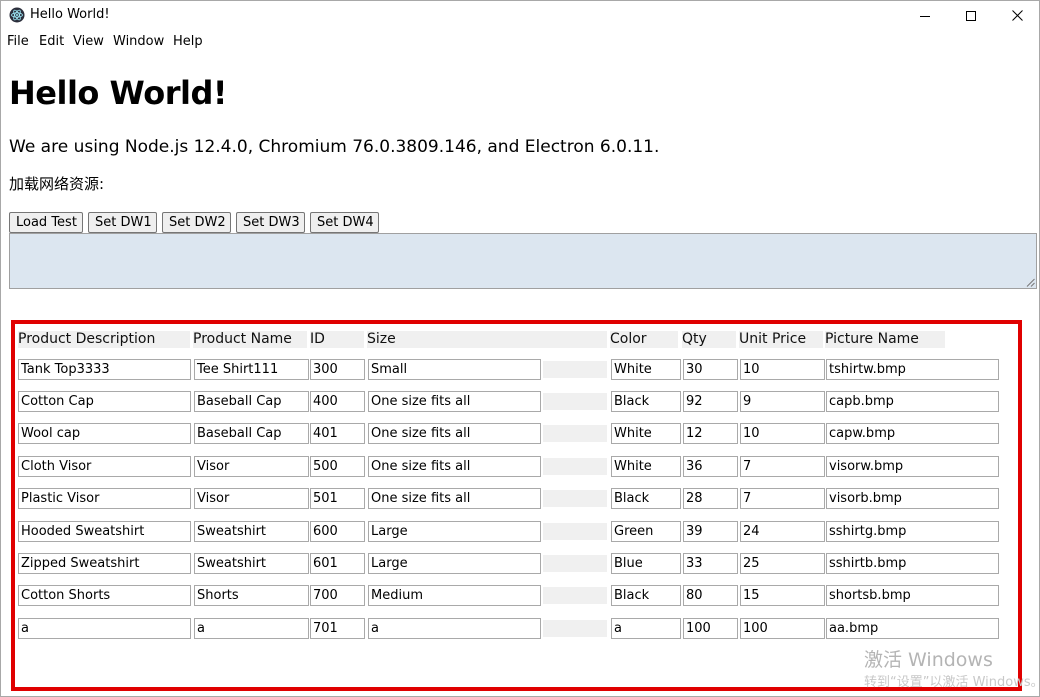 This screenshot has height=697, width=1040. I want to click on cell-unit-price: 9, so click(782, 401).